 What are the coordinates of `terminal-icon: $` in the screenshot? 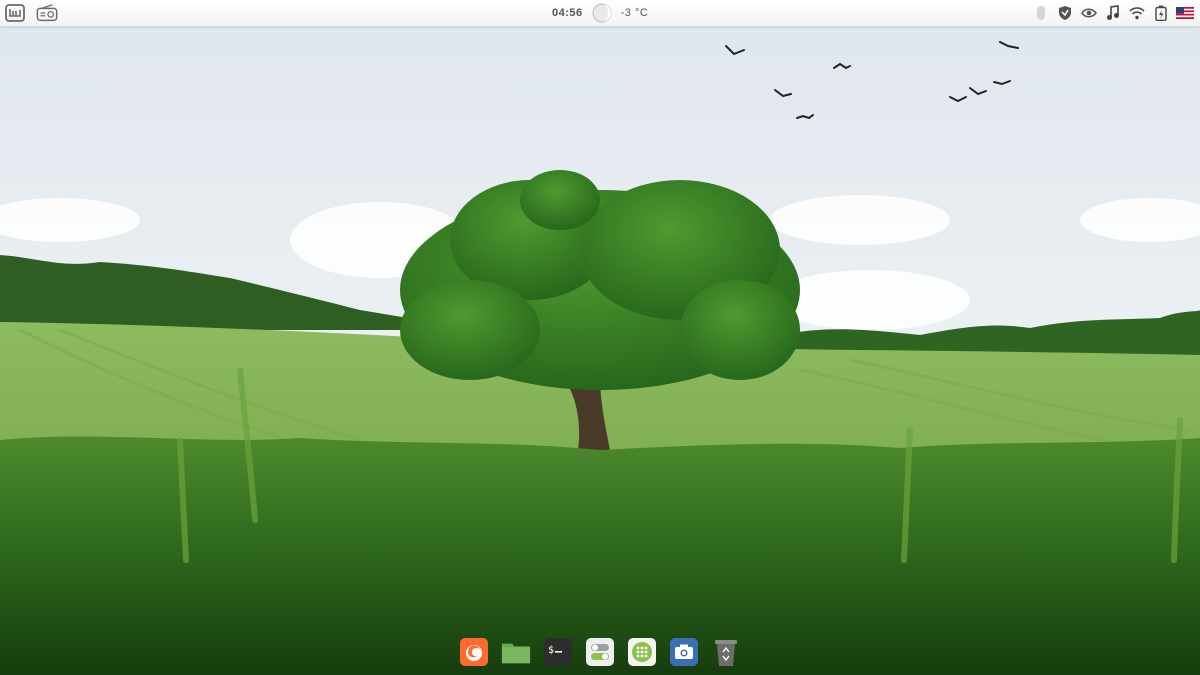 It's located at (558, 652).